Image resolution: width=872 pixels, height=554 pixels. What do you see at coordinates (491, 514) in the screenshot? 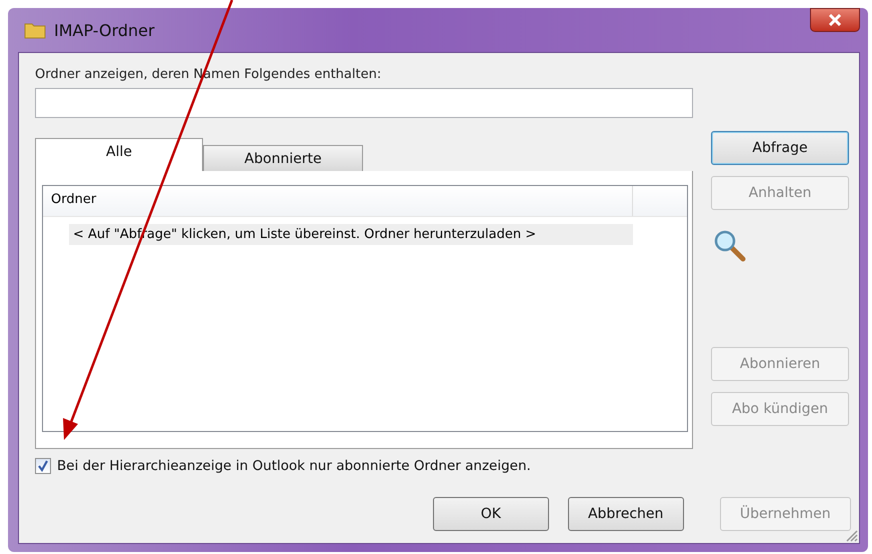
I see `dialog-button: OK` at bounding box center [491, 514].